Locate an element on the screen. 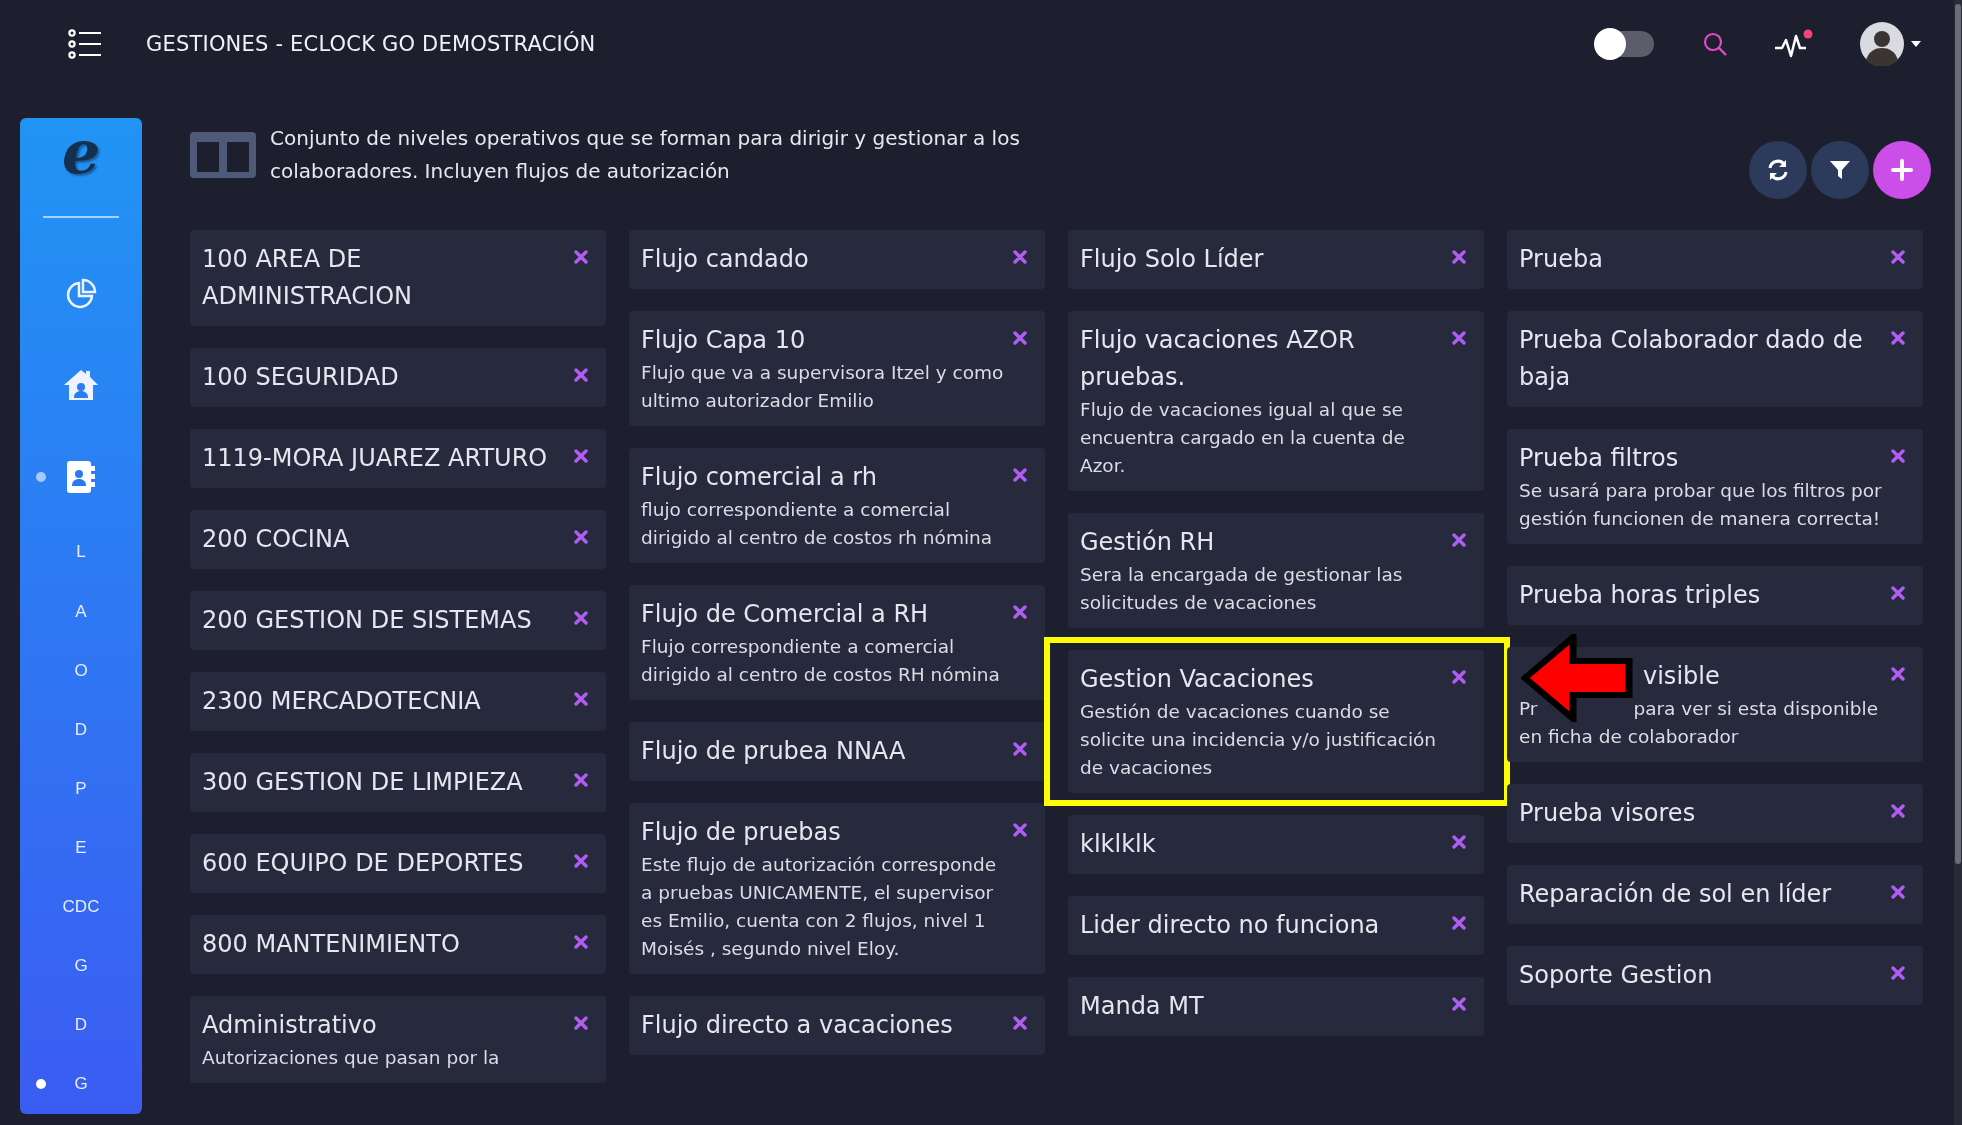  gestion-card: Flujo Capa 10 Flujo que va a supervisora Itzel y como ultimo autorizador Emilio is located at coordinates (837, 368).